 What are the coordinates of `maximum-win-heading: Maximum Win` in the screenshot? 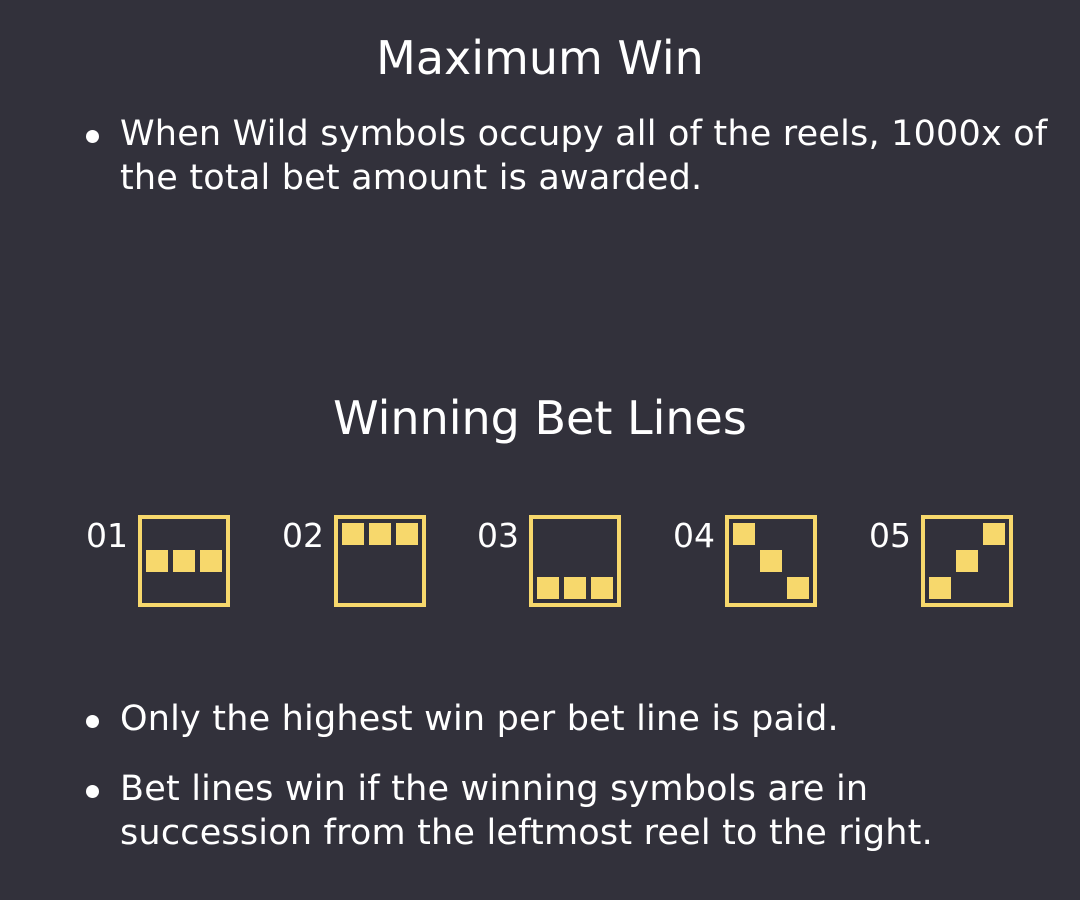 It's located at (540, 58).